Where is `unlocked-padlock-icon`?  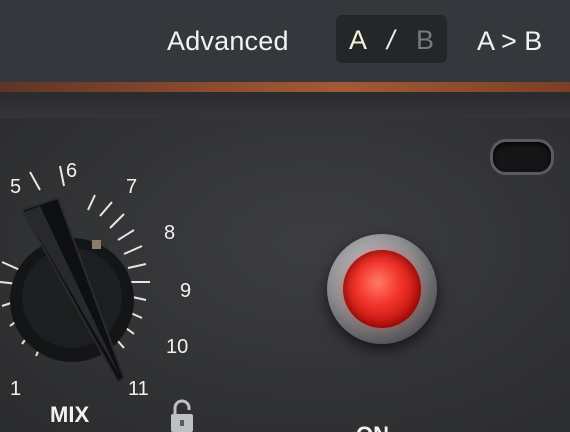 unlocked-padlock-icon is located at coordinates (182, 415).